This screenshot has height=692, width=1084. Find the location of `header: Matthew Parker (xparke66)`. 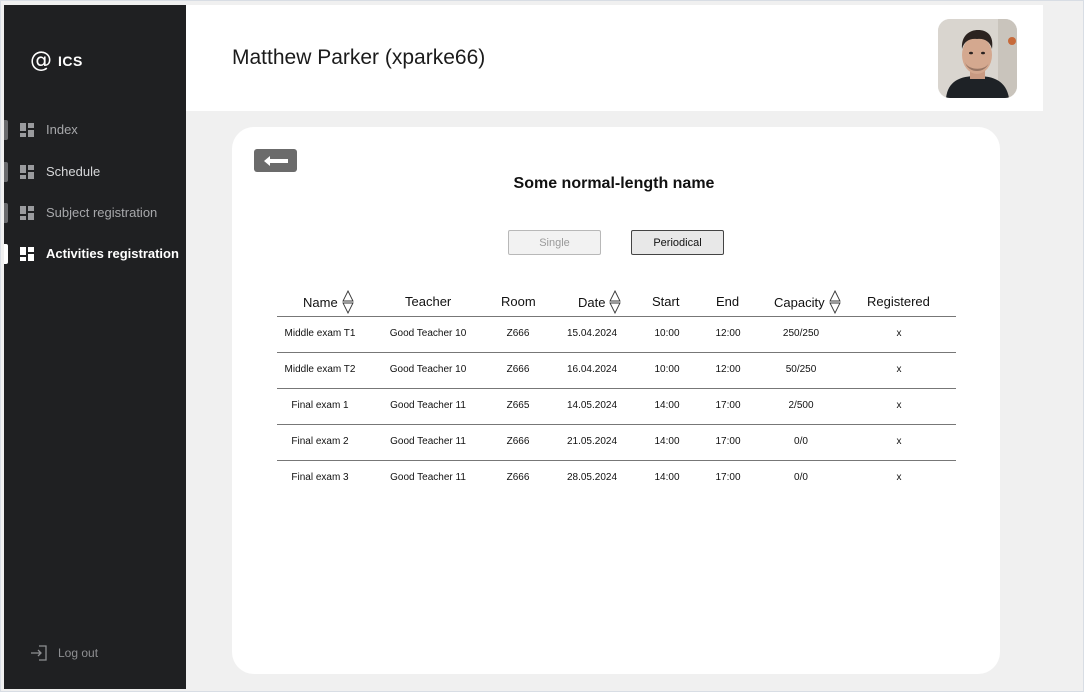

header: Matthew Parker (xparke66) is located at coordinates (614, 58).